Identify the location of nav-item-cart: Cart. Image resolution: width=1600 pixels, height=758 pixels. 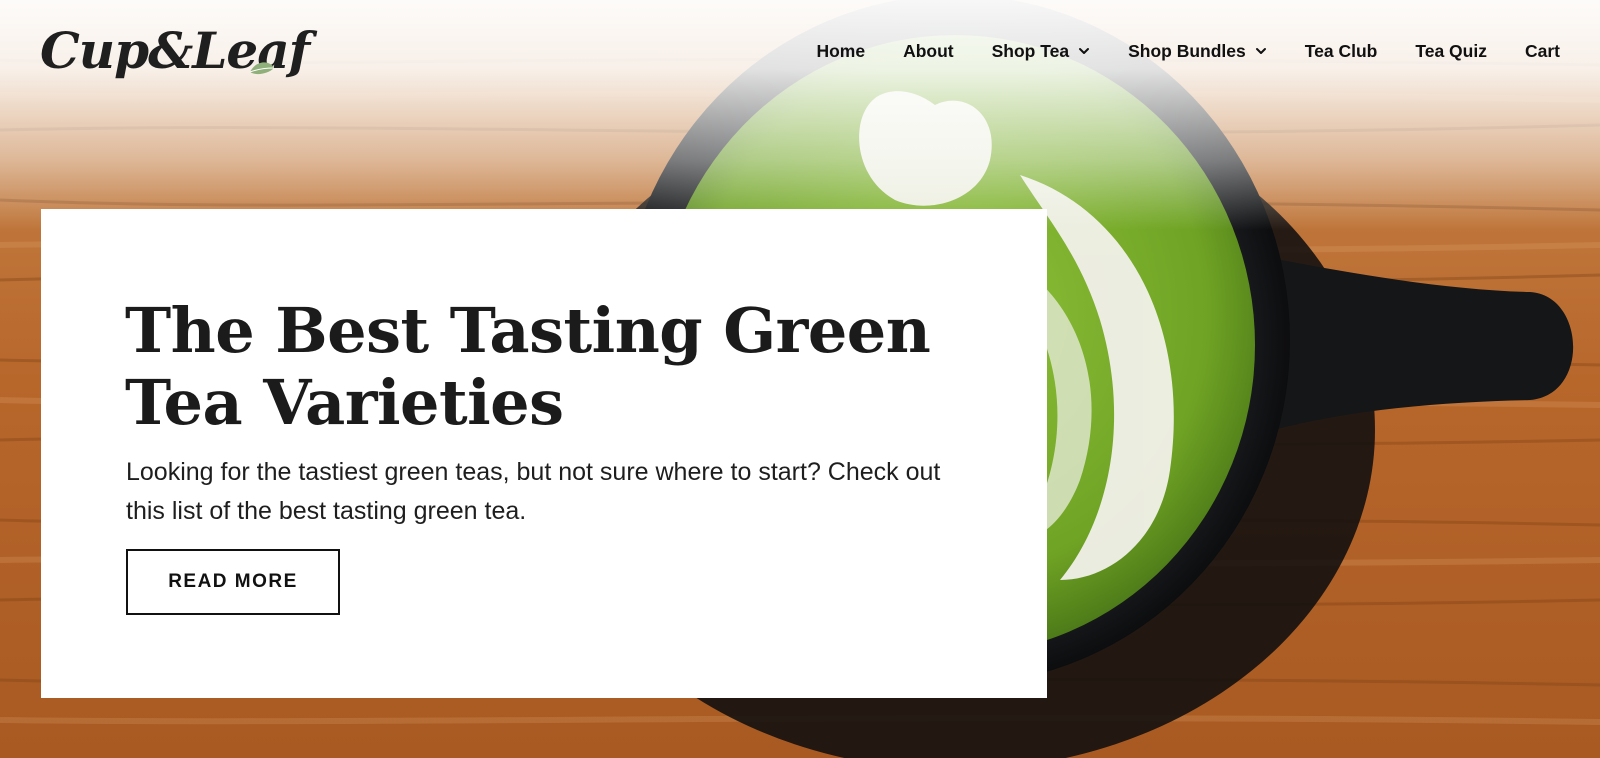
(1542, 51).